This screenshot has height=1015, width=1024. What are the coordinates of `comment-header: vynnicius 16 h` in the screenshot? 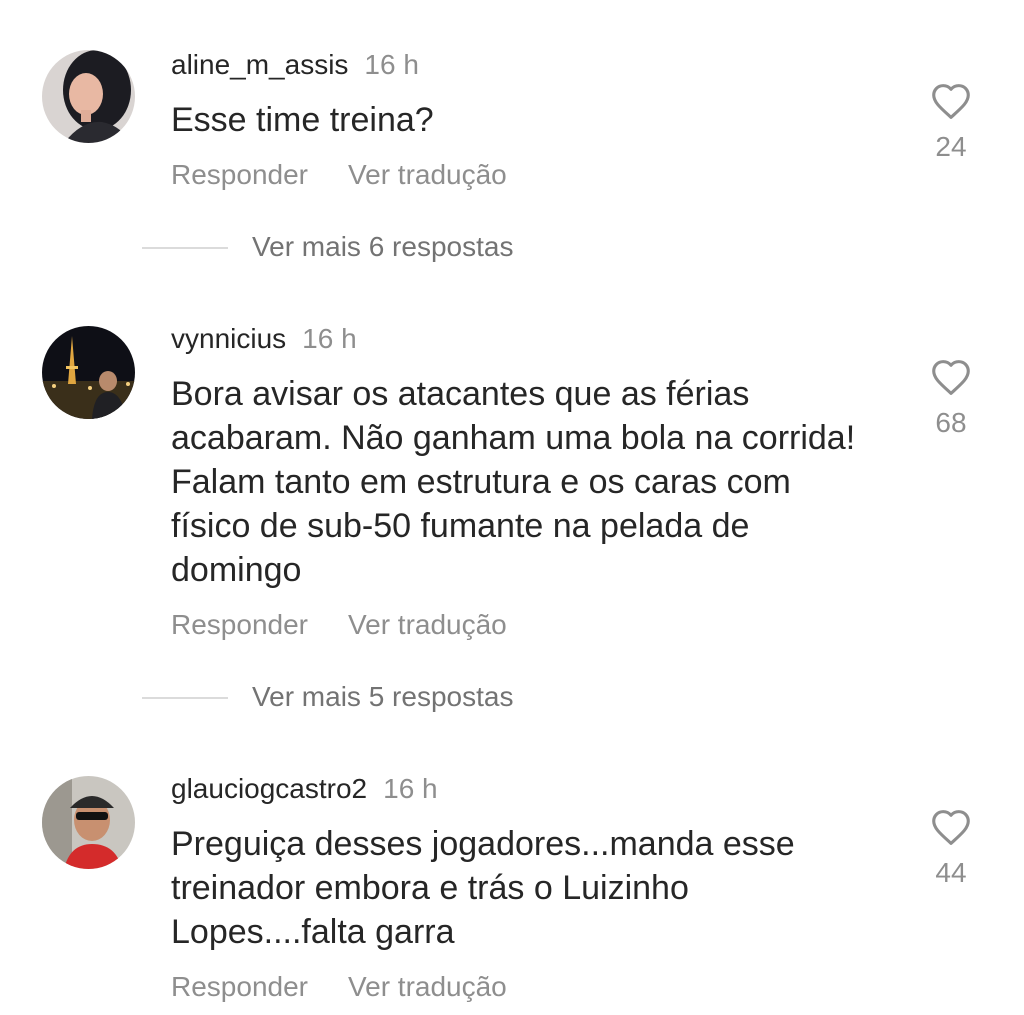 It's located at (264, 339).